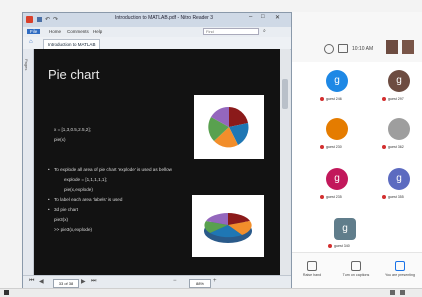  I want to click on hand-icon, so click(312, 266).